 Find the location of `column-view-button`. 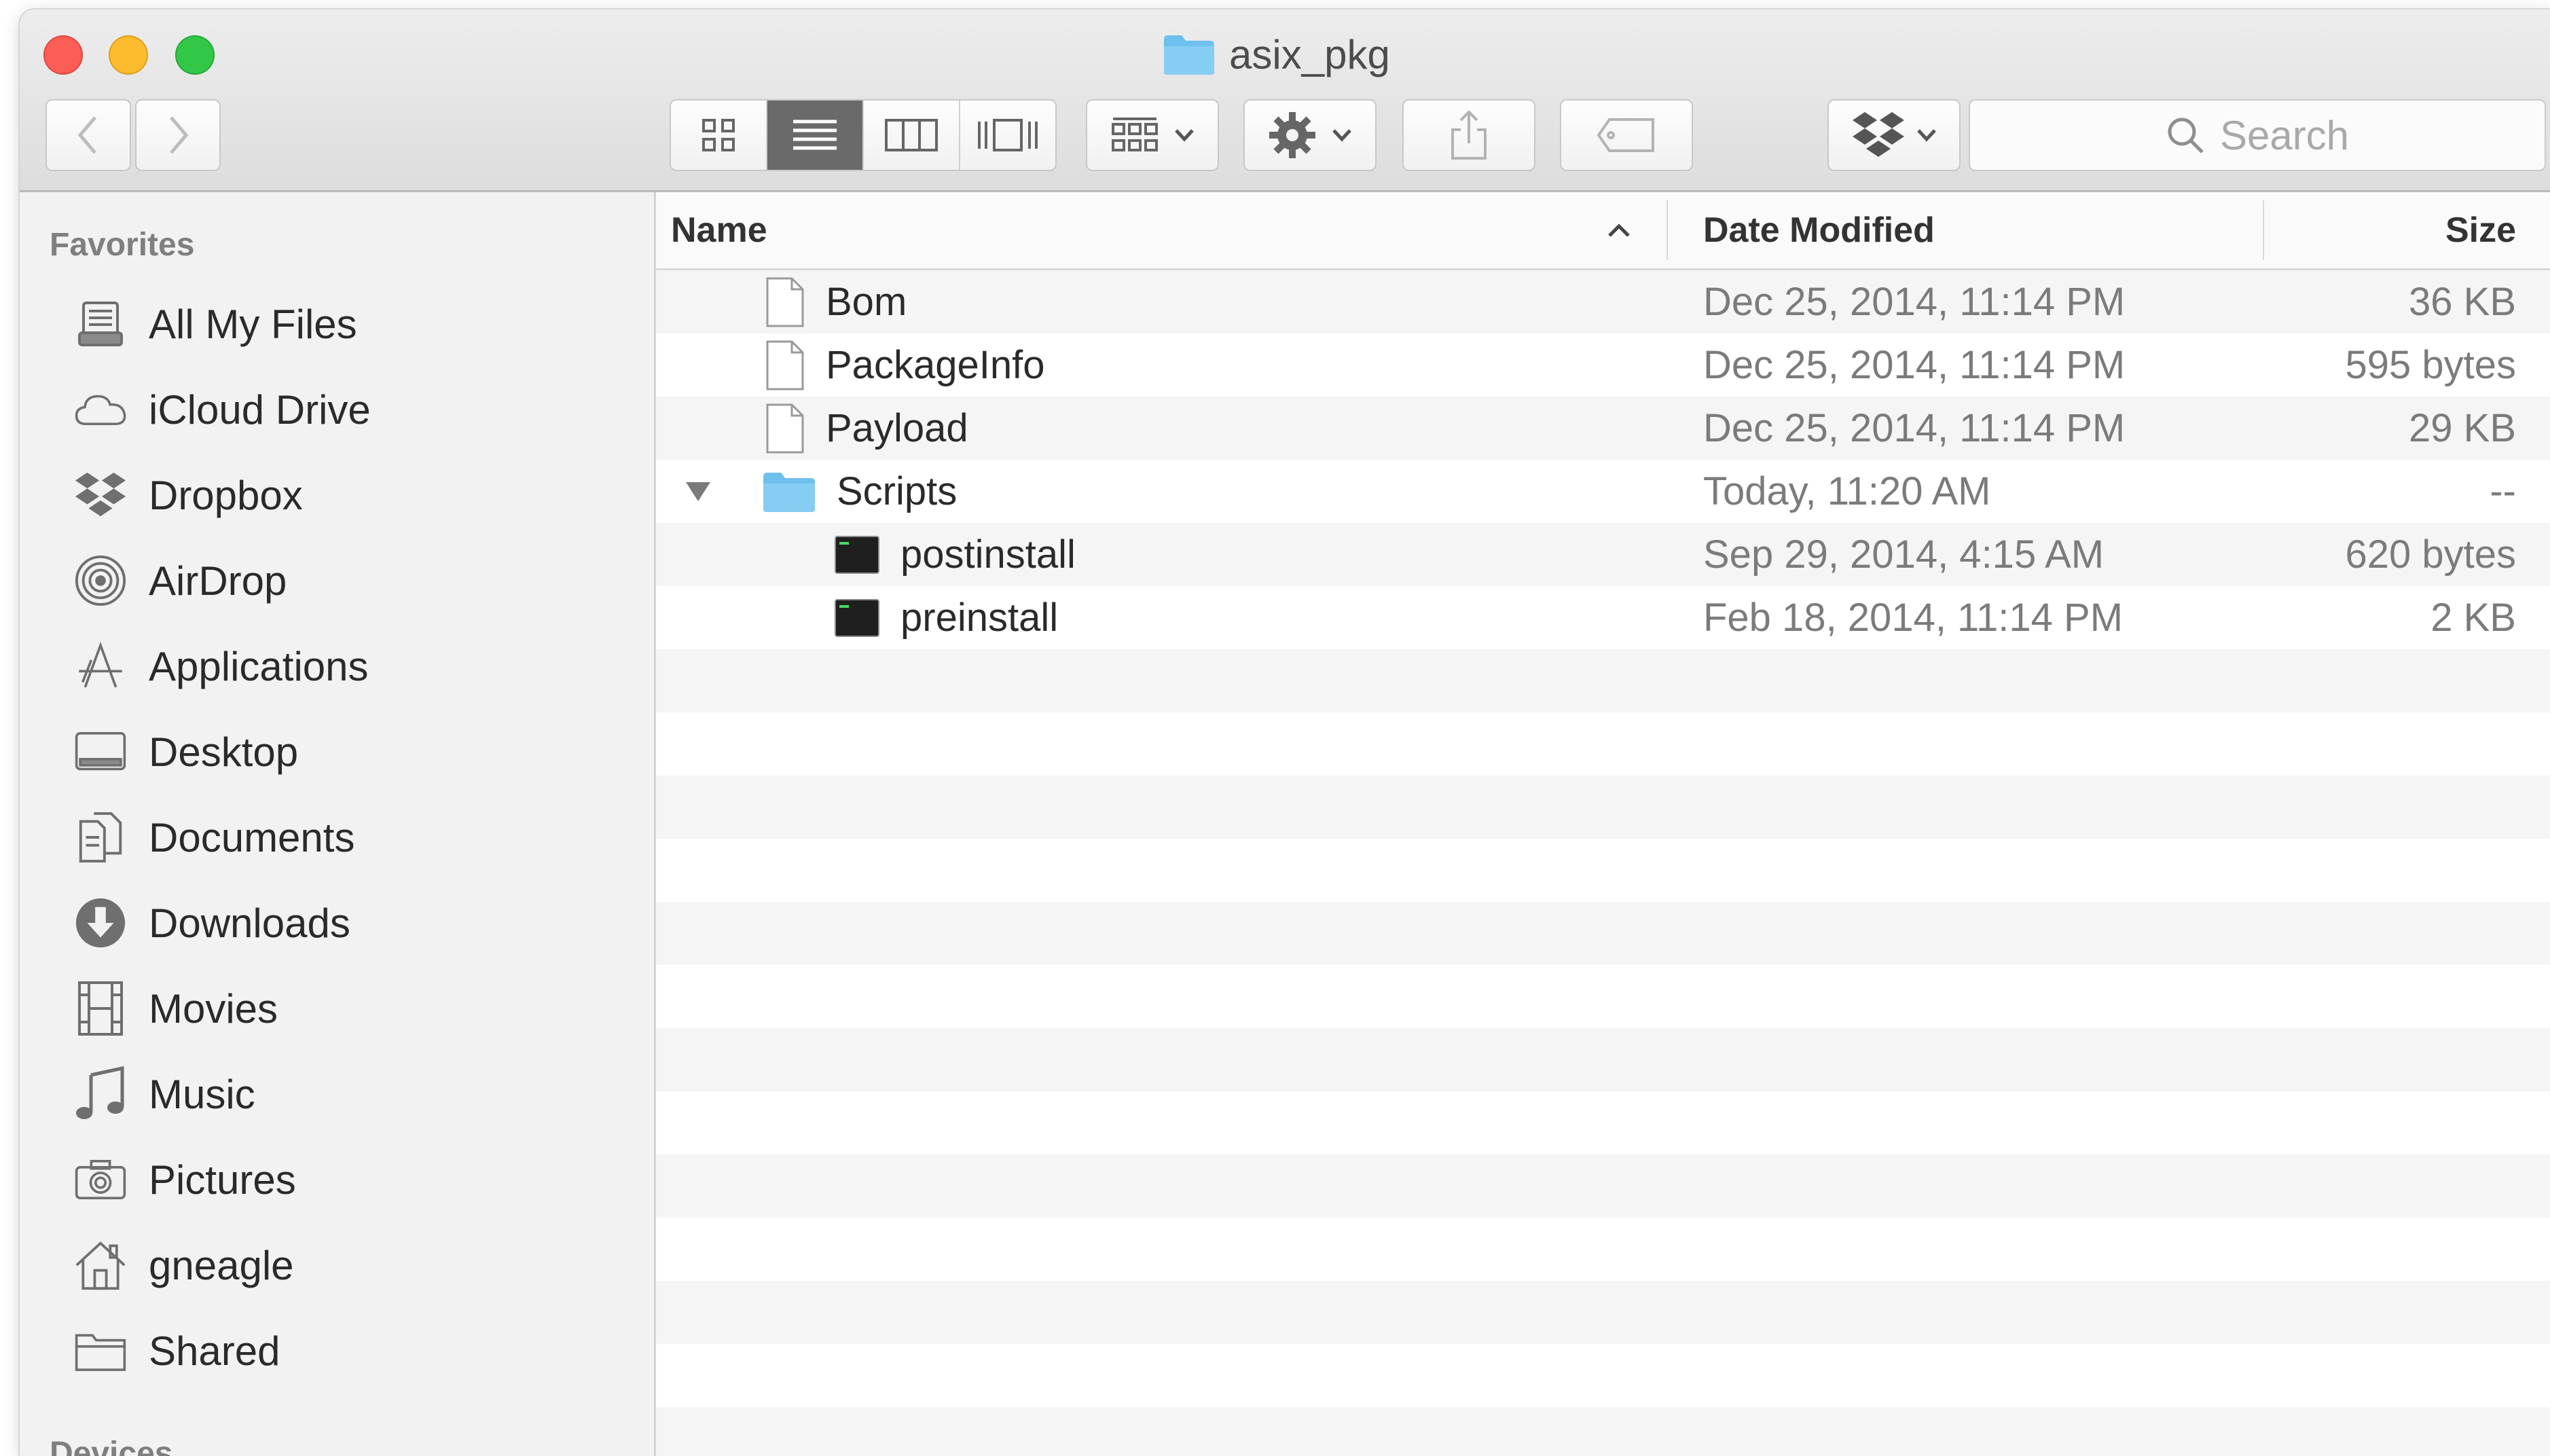

column-view-button is located at coordinates (912, 135).